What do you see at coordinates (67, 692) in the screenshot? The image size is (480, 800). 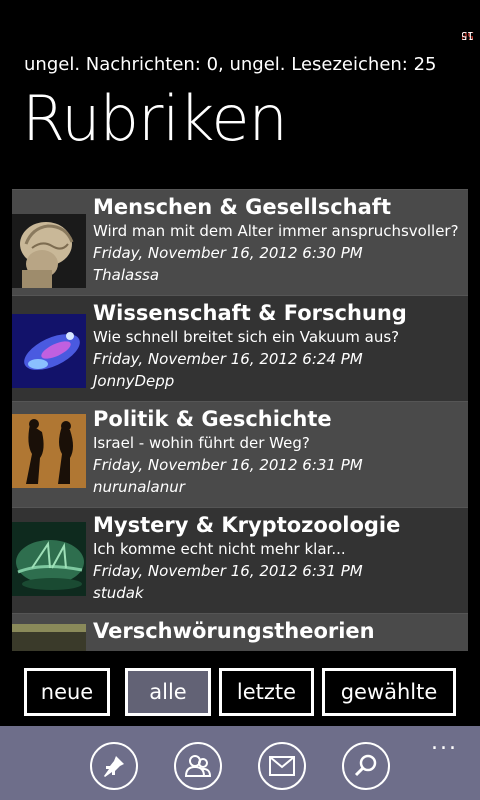 I see `filter-button-neue: neue` at bounding box center [67, 692].